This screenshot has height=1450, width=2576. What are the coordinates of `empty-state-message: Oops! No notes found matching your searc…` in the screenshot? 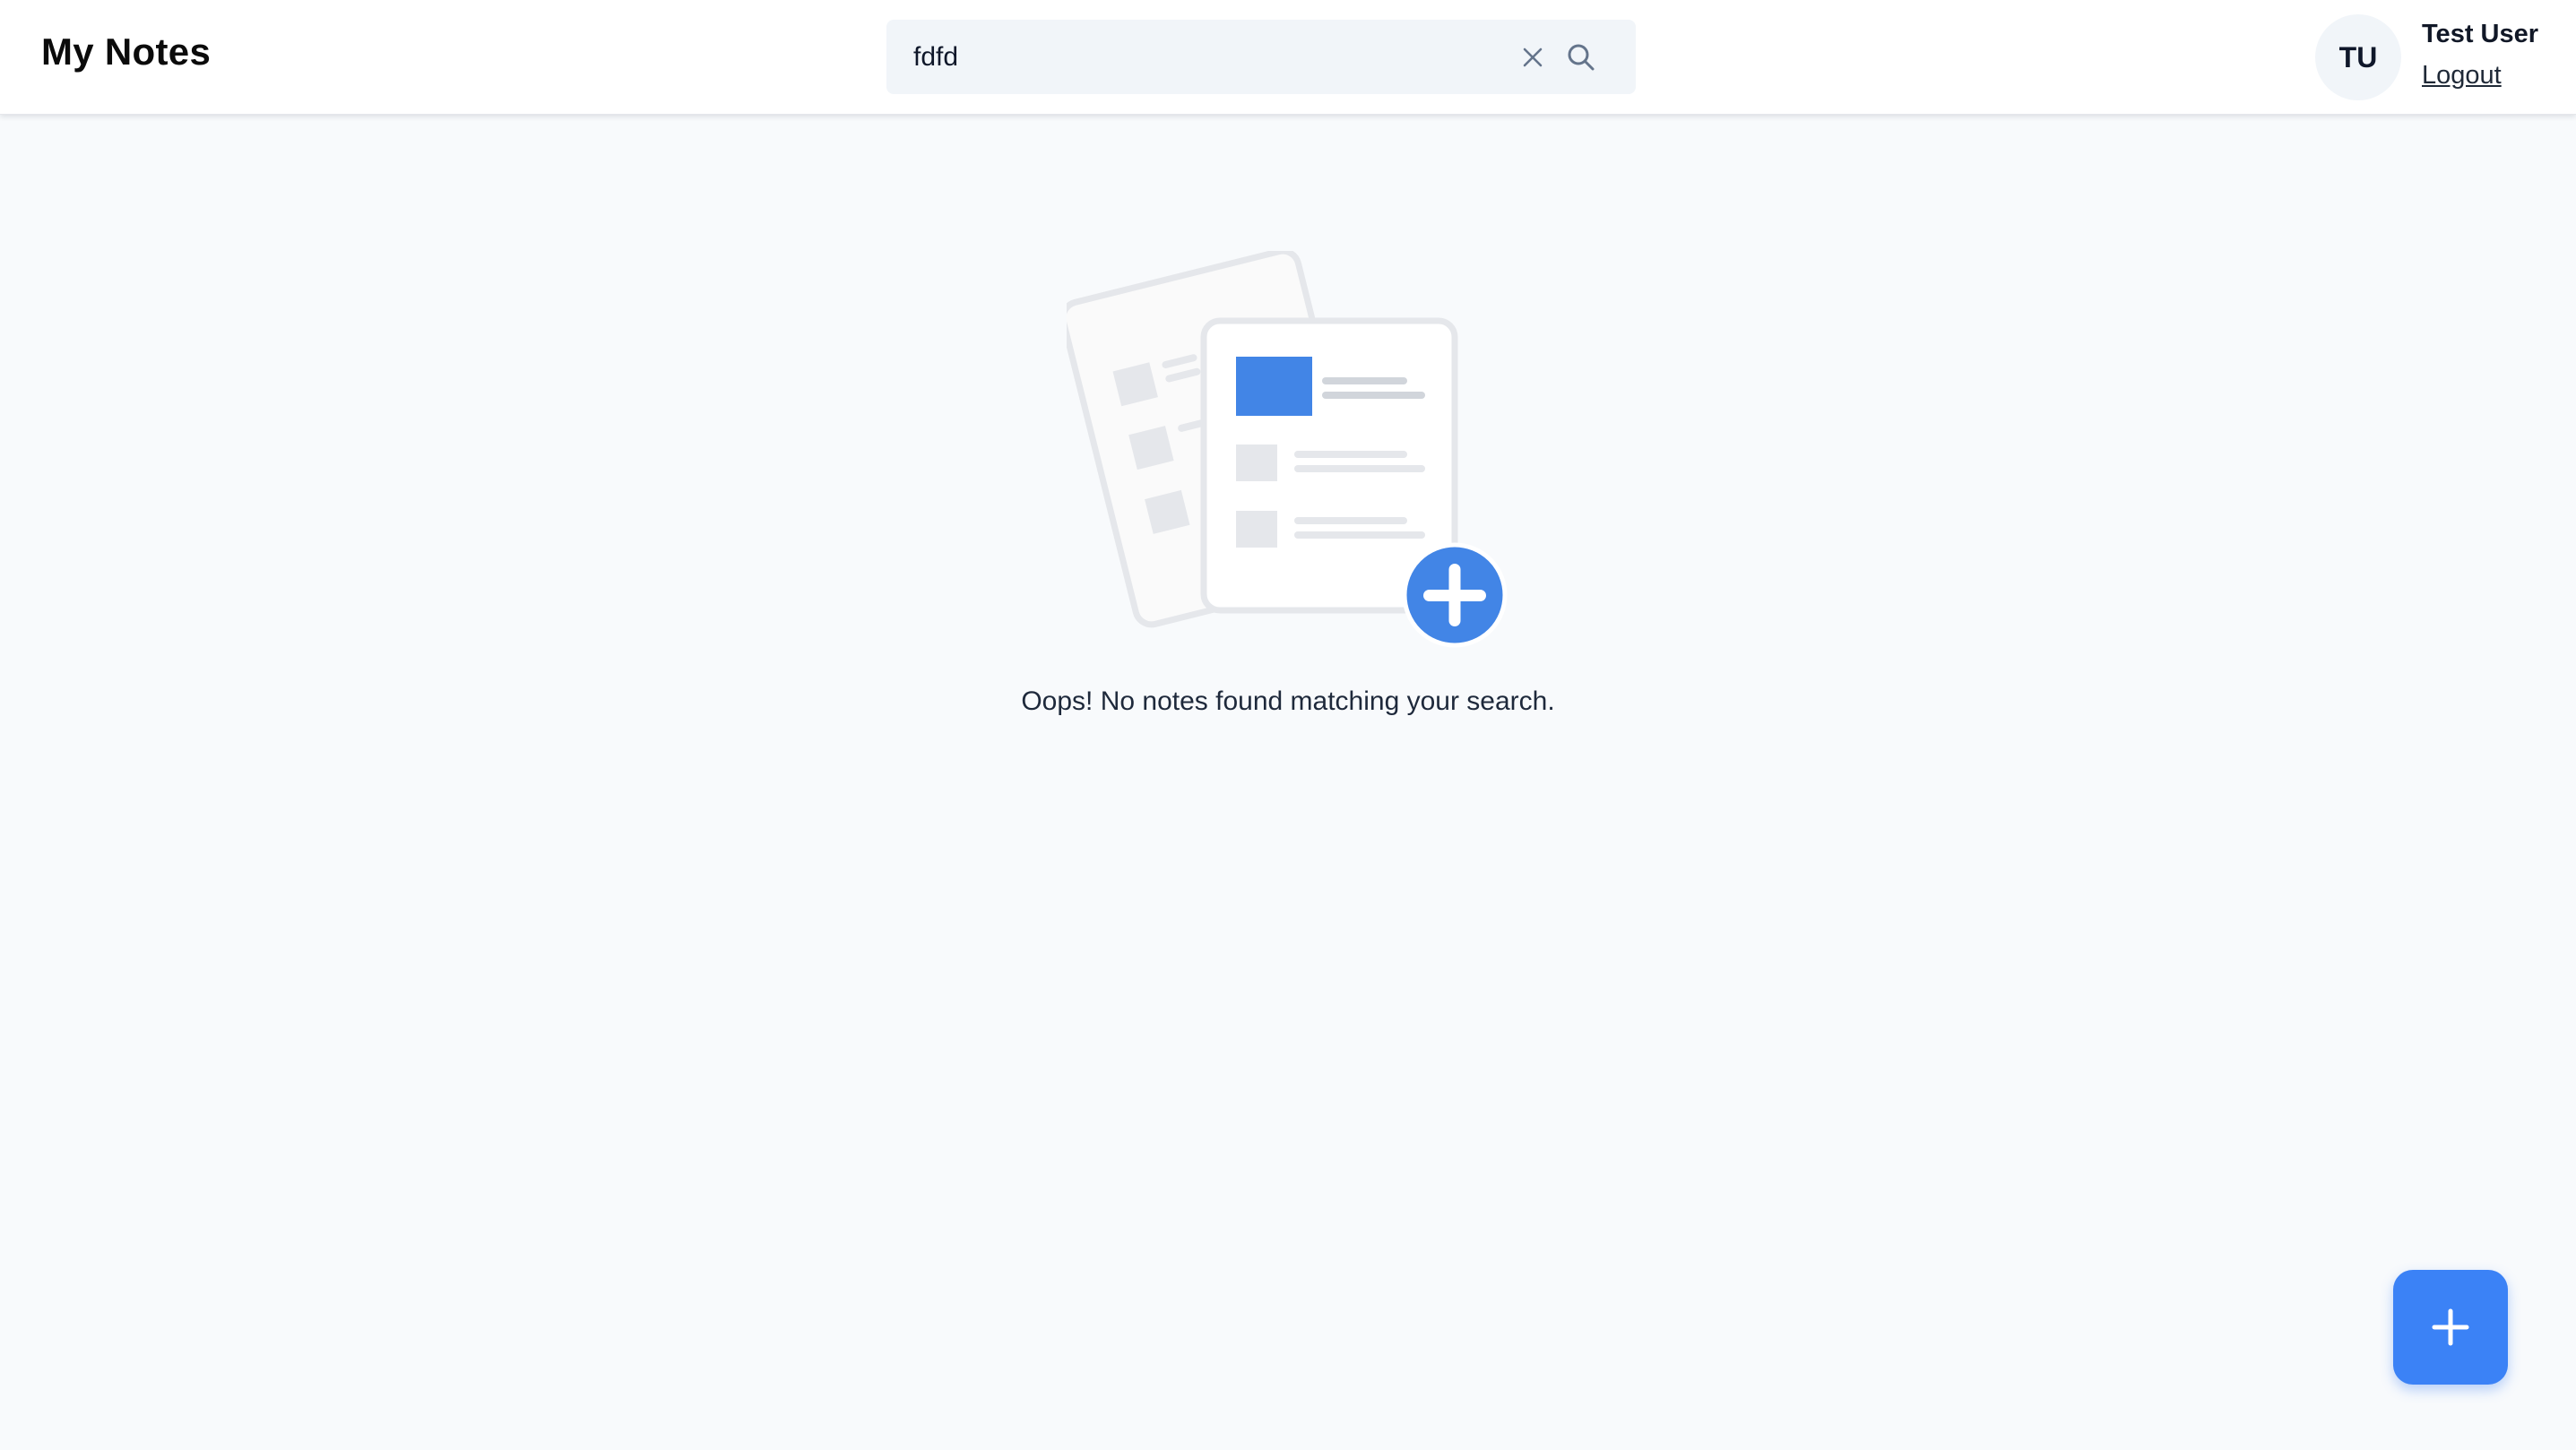 It's located at (1288, 701).